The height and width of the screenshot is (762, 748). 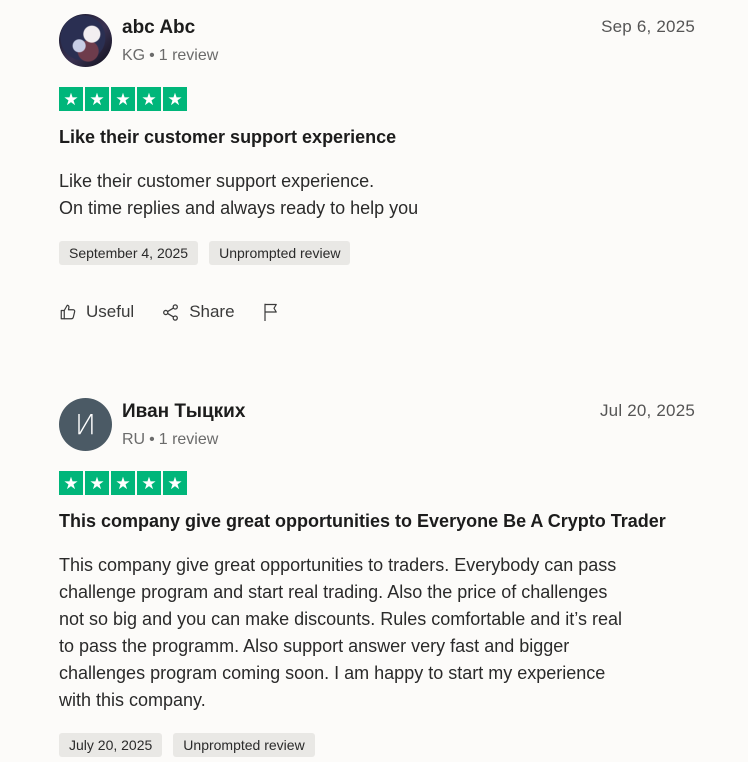 What do you see at coordinates (171, 312) in the screenshot?
I see `share-icon` at bounding box center [171, 312].